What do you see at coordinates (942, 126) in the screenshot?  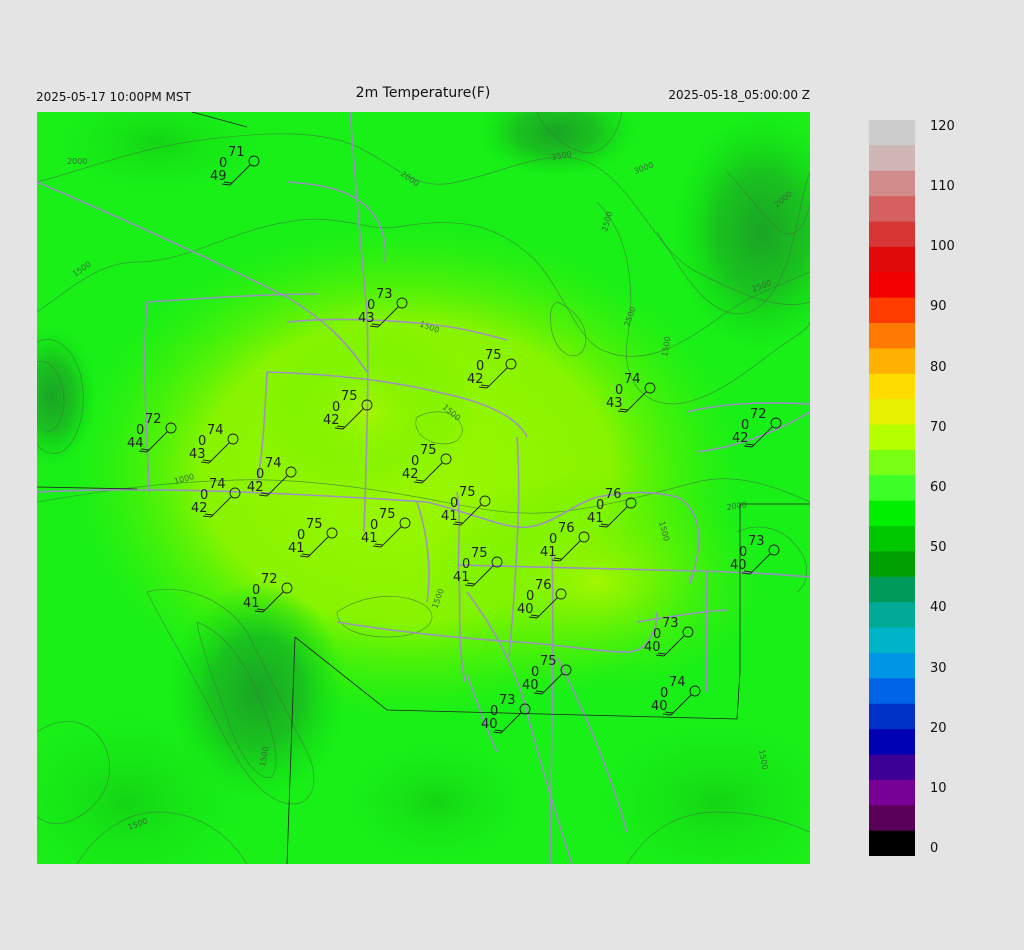 I see `colorbar-tick-label: 120` at bounding box center [942, 126].